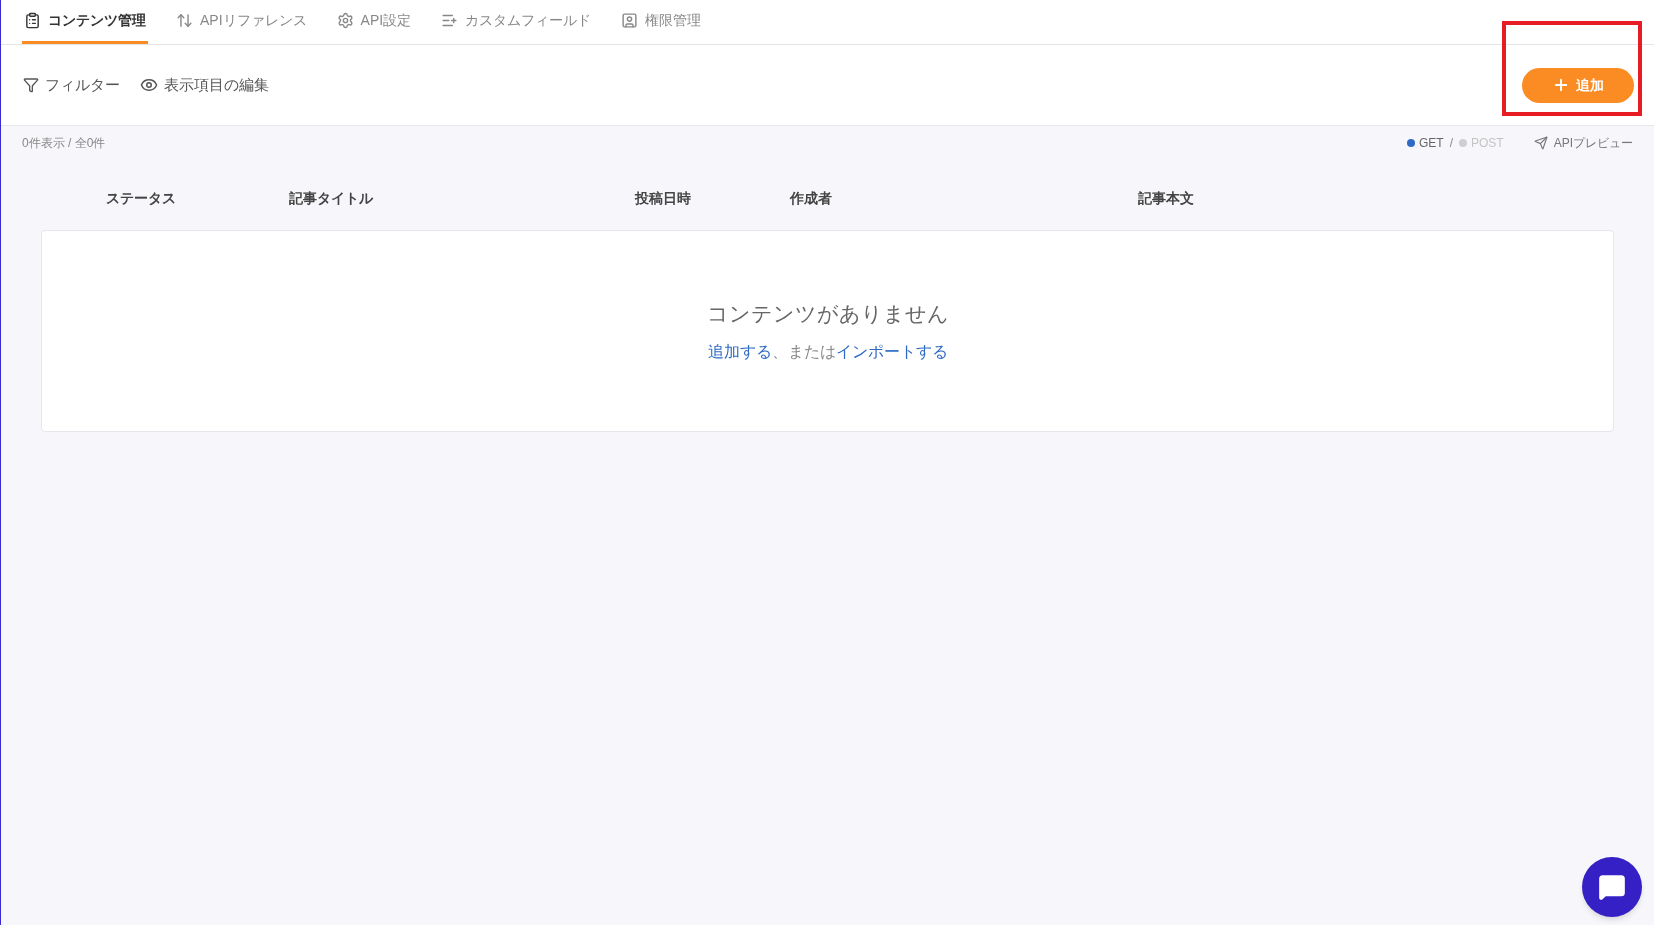  What do you see at coordinates (71, 85) in the screenshot?
I see `filter-button: フィルター` at bounding box center [71, 85].